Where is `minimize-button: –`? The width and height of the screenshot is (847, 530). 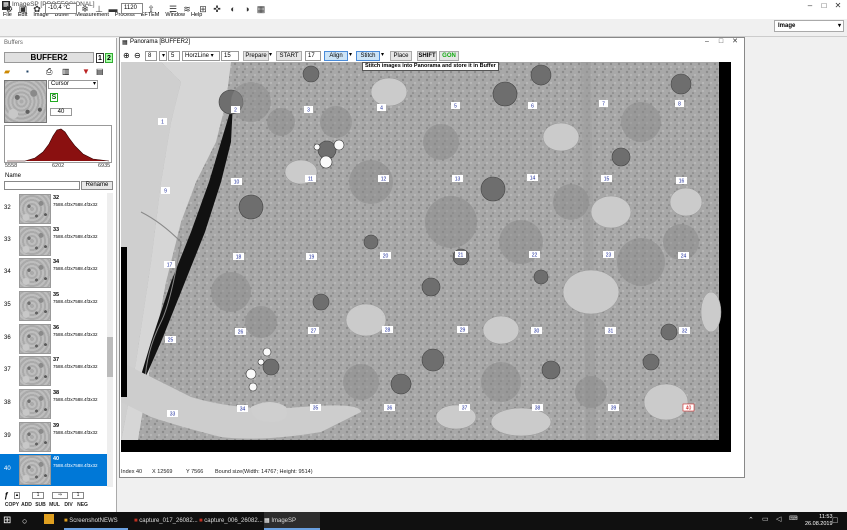
minimize-button: – is located at coordinates (810, 5).